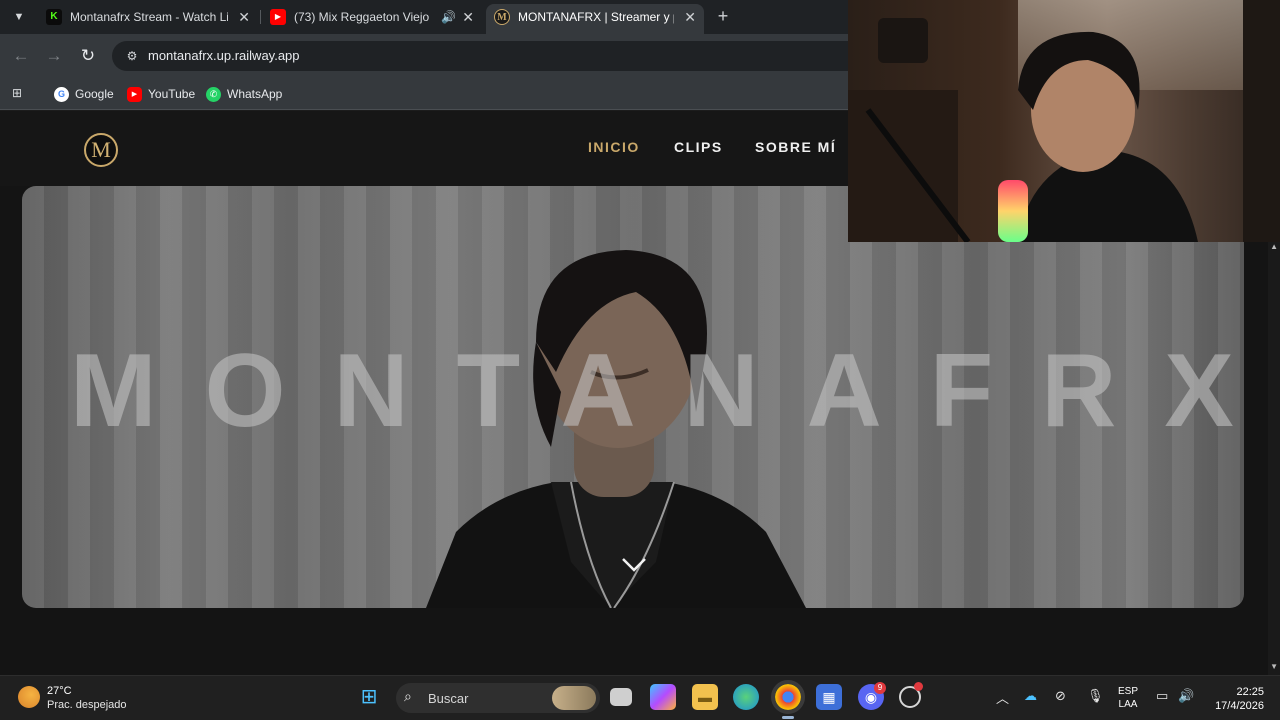 This screenshot has height=720, width=1280. What do you see at coordinates (224, 55) in the screenshot?
I see `url-text: montanafrx.up.railway.app` at bounding box center [224, 55].